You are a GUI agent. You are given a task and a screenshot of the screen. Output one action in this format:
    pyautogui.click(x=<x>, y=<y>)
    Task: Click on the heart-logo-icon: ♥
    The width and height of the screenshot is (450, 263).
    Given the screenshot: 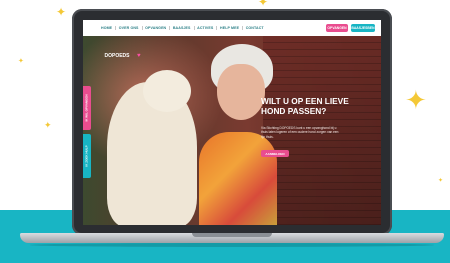 What is the action you would take?
    pyautogui.click(x=139, y=56)
    